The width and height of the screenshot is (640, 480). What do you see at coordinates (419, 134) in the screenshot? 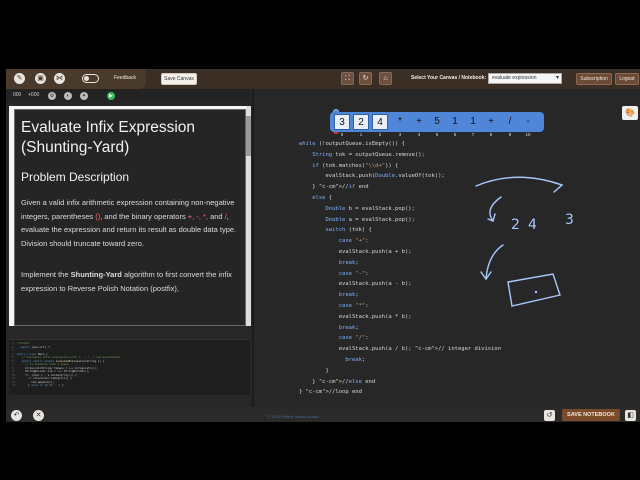
I see `array-index: 4` at bounding box center [419, 134].